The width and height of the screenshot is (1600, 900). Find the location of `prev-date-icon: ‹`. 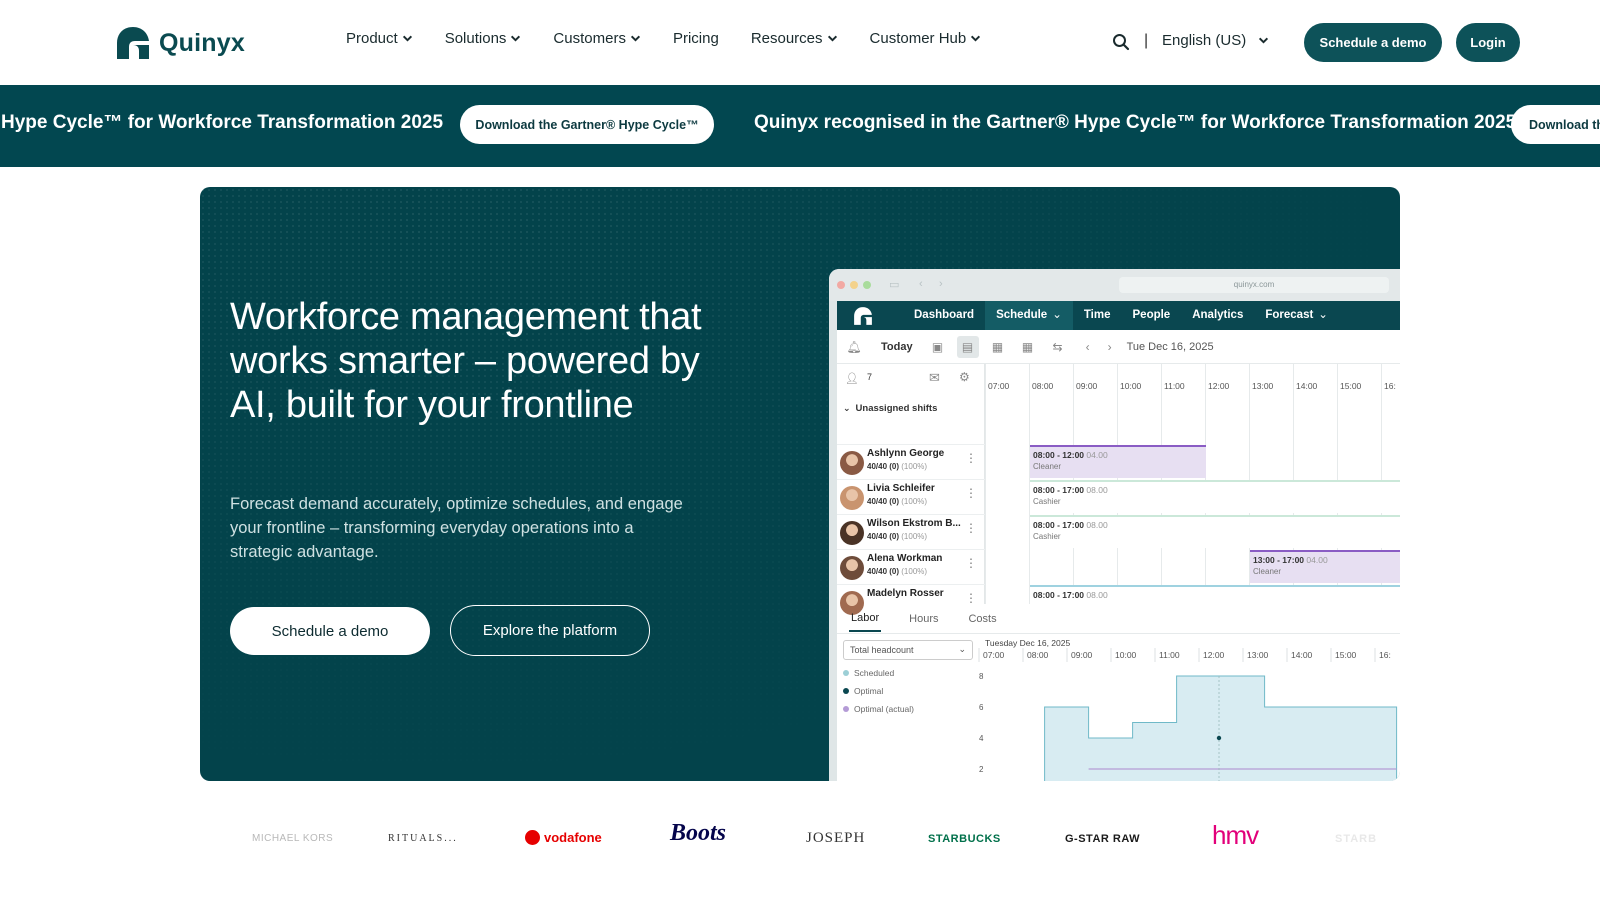

prev-date-icon: ‹ is located at coordinates (1088, 347).